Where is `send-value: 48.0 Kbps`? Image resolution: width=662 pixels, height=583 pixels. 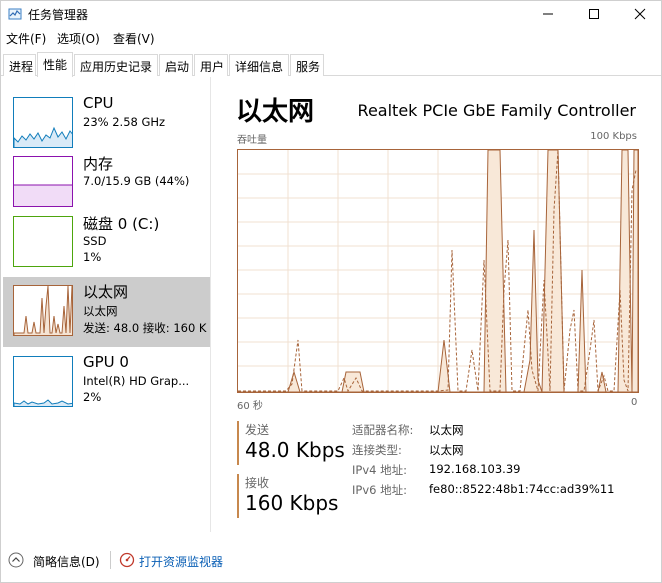 send-value: 48.0 Kbps is located at coordinates (295, 450).